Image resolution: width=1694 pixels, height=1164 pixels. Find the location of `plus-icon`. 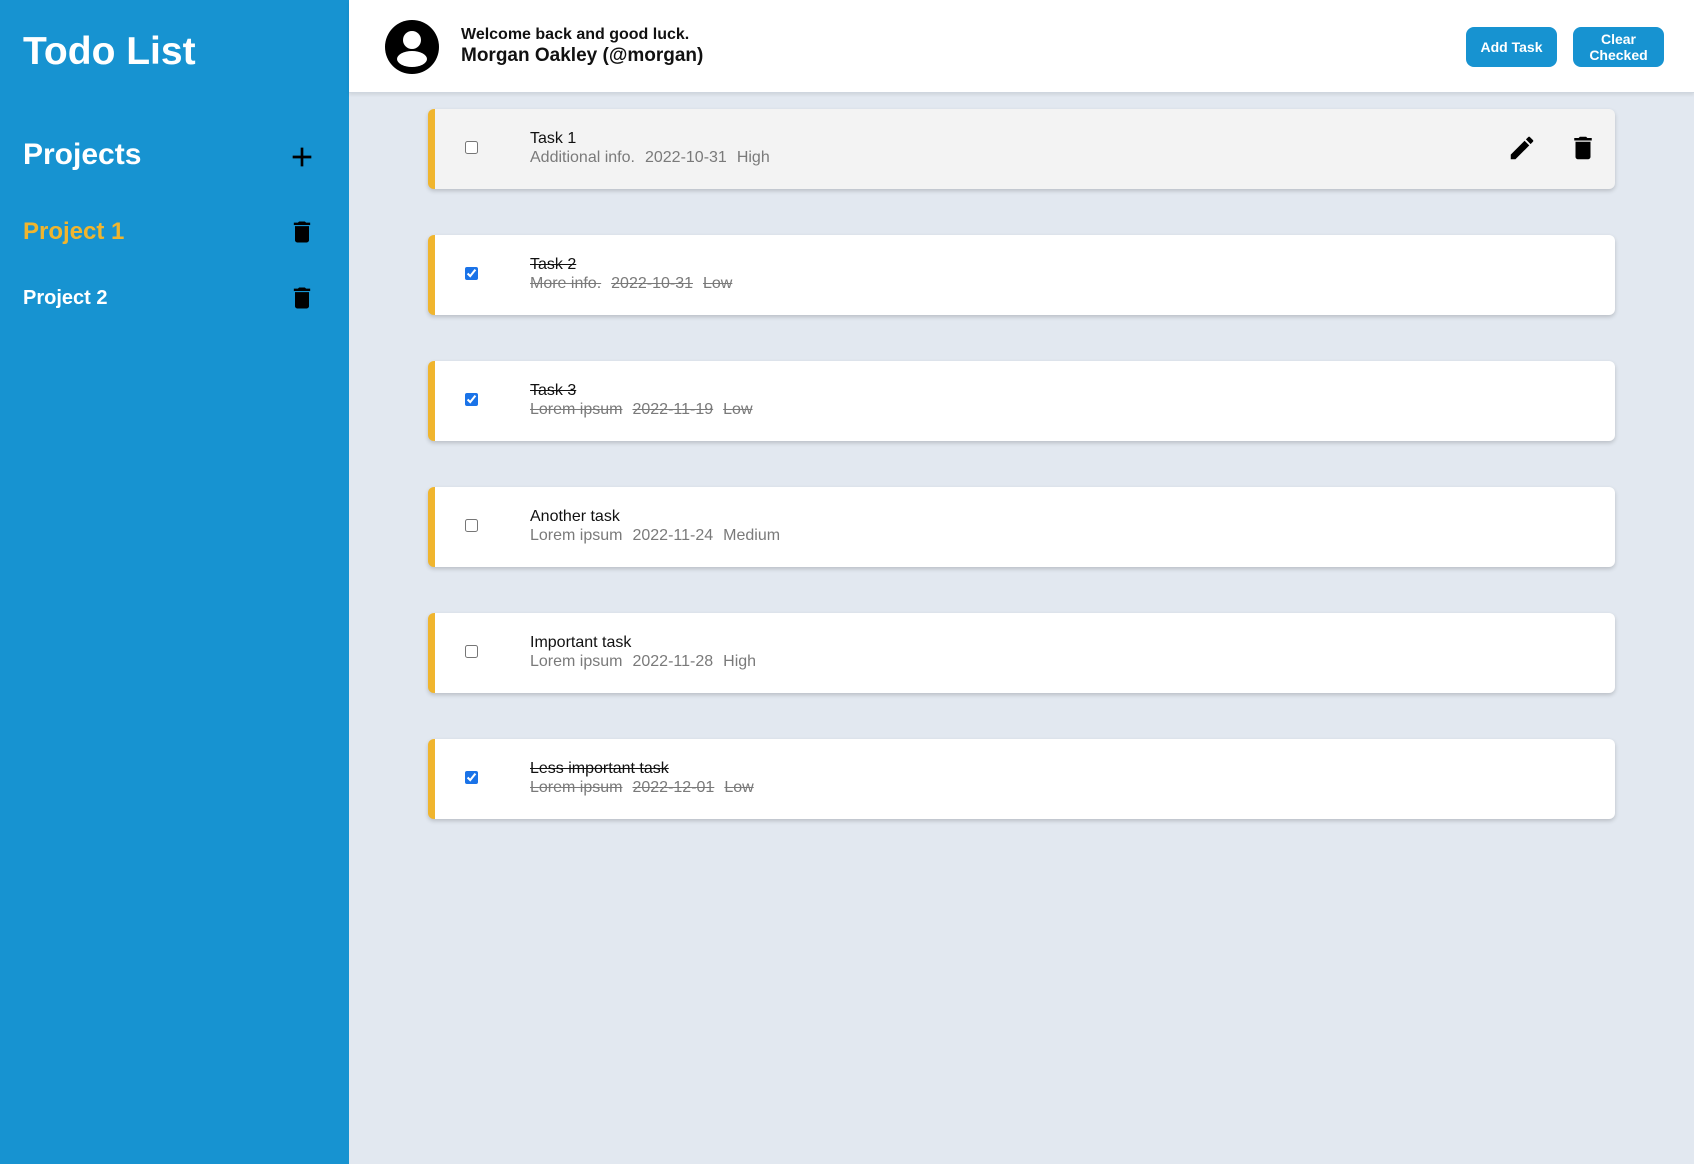

plus-icon is located at coordinates (302, 157).